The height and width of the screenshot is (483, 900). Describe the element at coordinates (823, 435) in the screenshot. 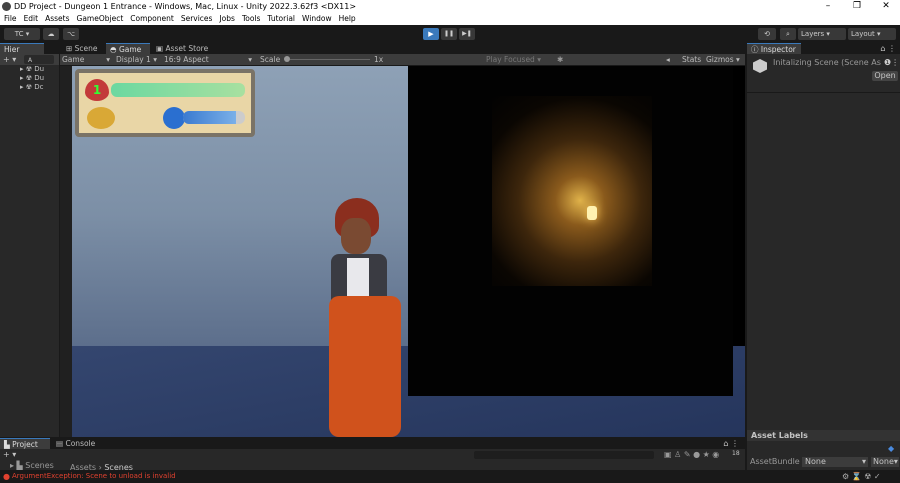

I see `asset-labels-header: Asset Labels` at that location.